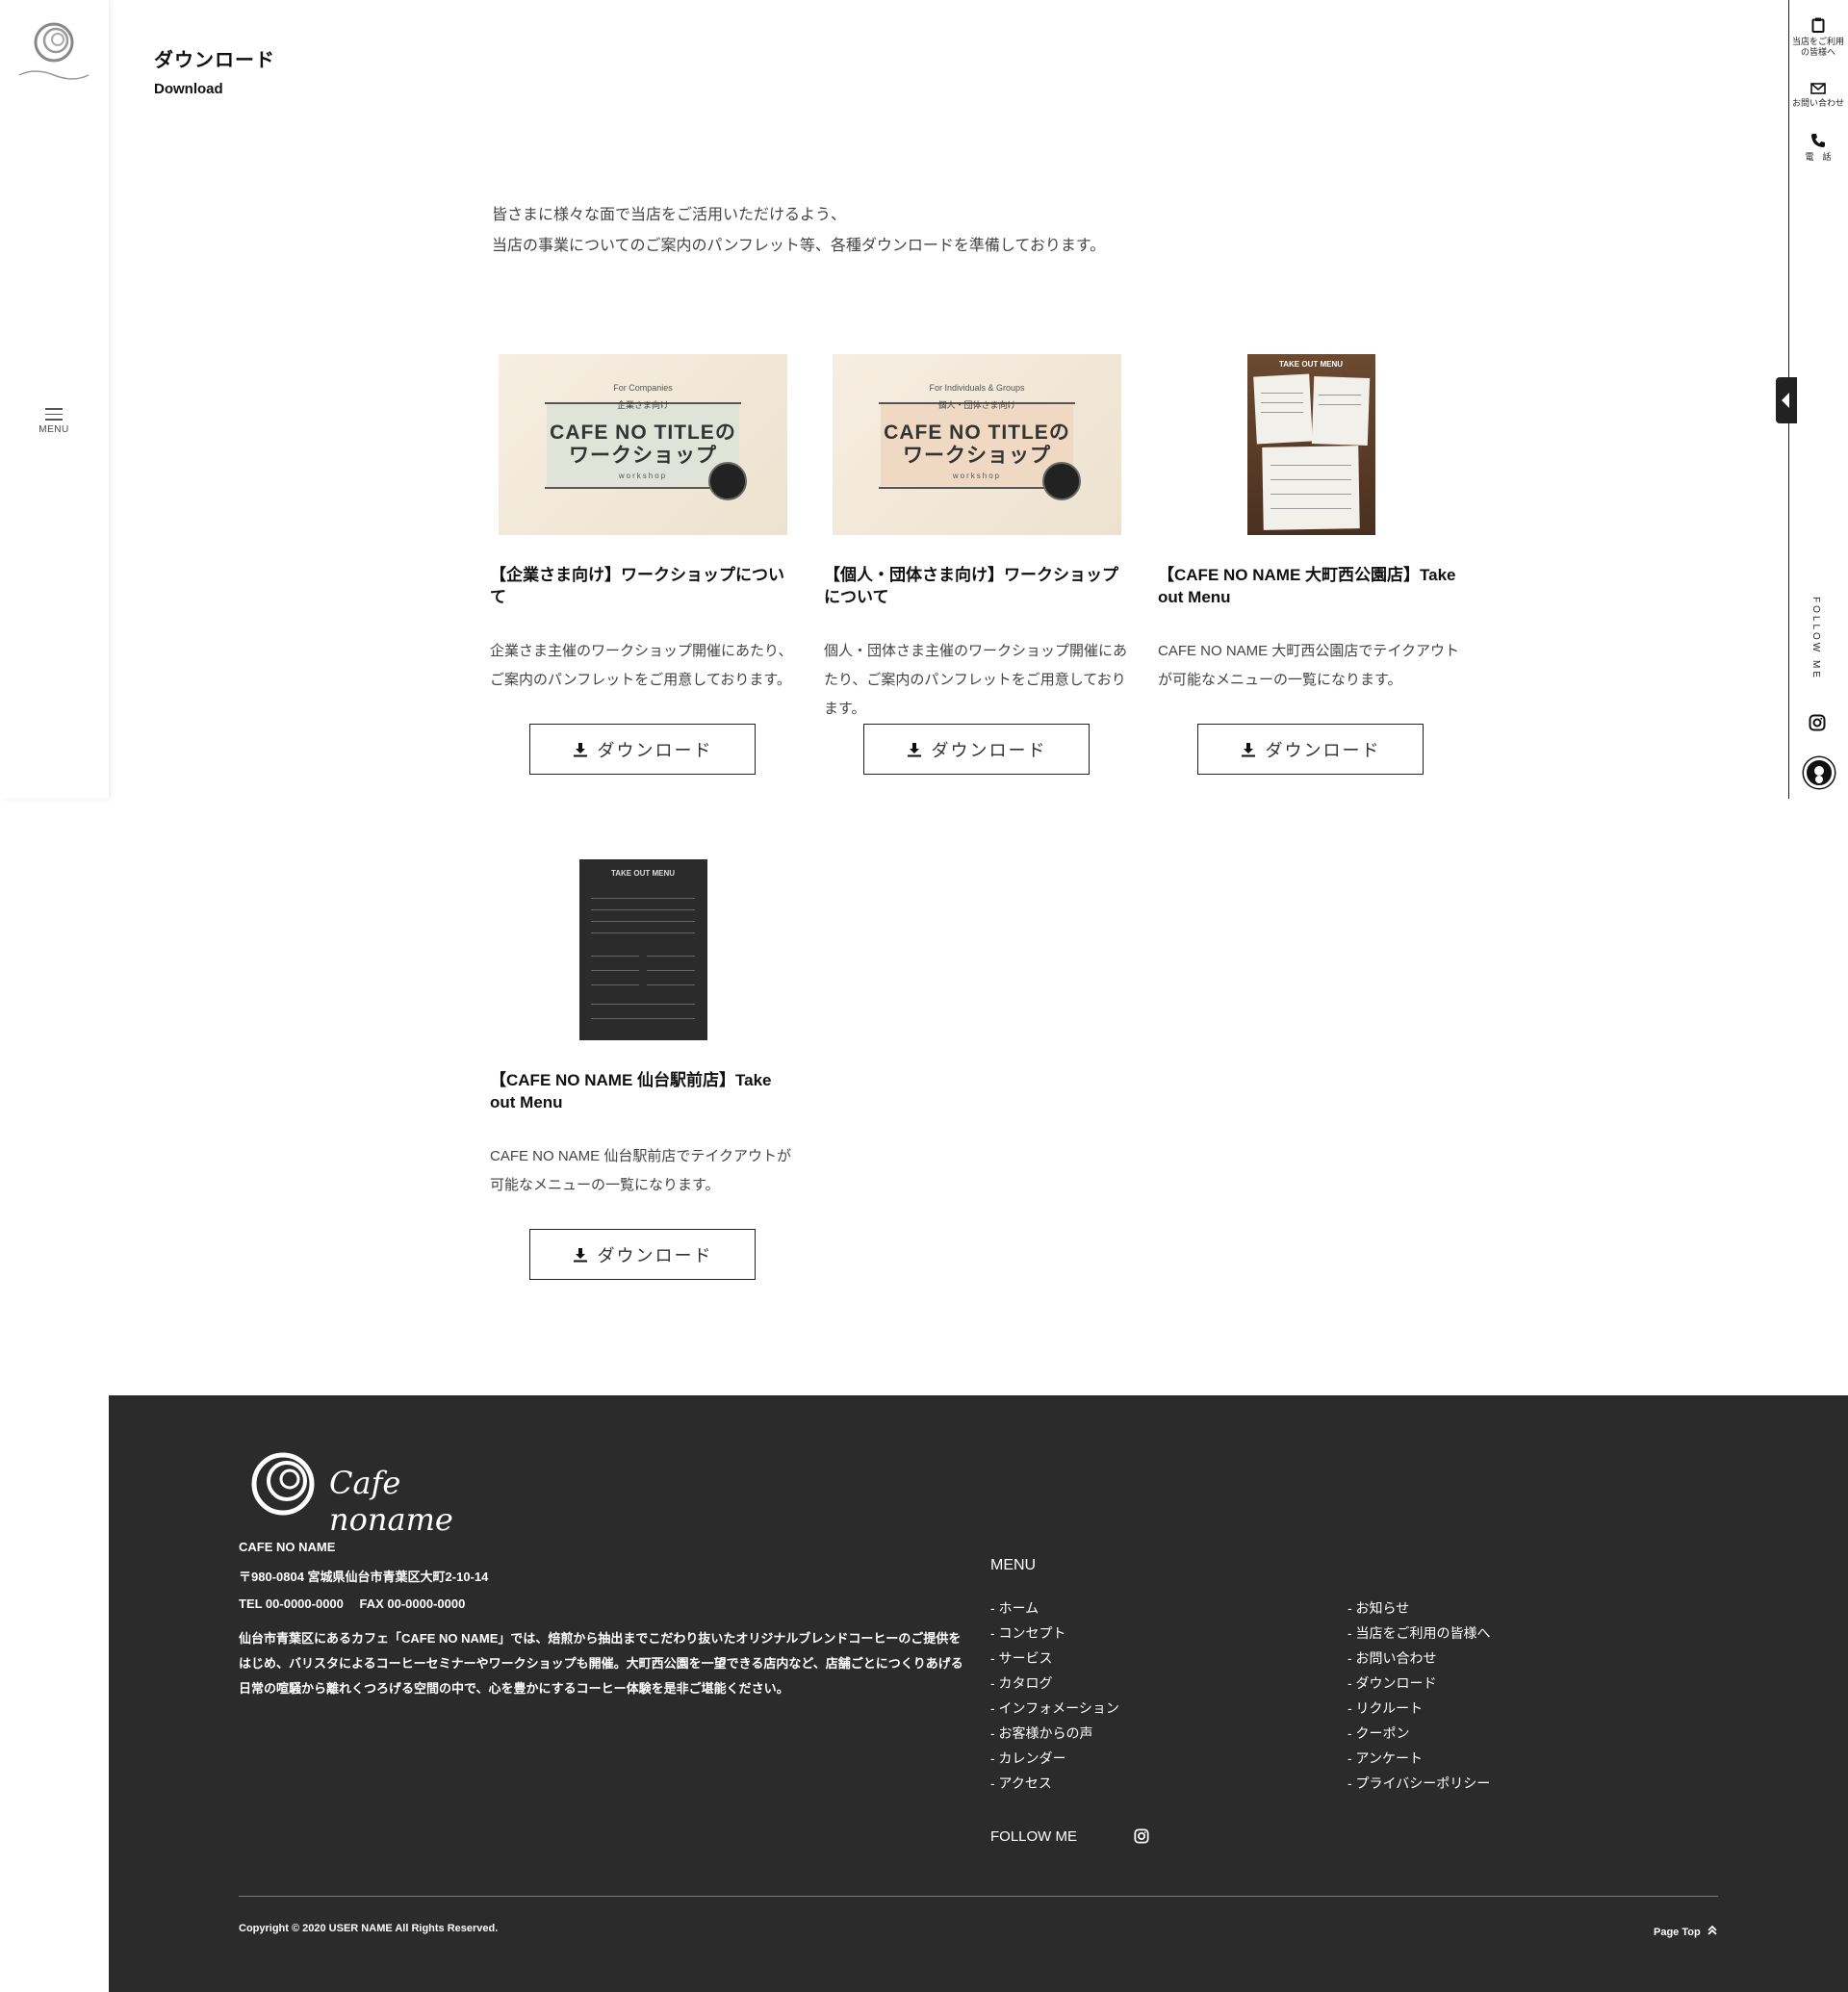 Image resolution: width=1848 pixels, height=1992 pixels. I want to click on footer-link: - お知らせ, so click(1419, 1608).